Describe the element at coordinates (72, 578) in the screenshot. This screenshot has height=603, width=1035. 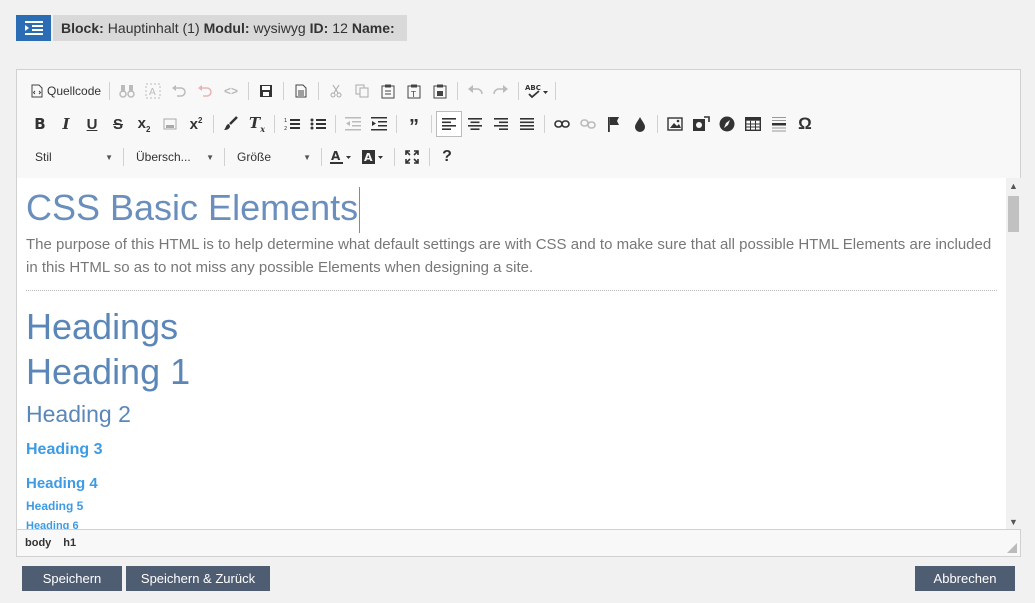
I see `save-button: Speichern` at that location.